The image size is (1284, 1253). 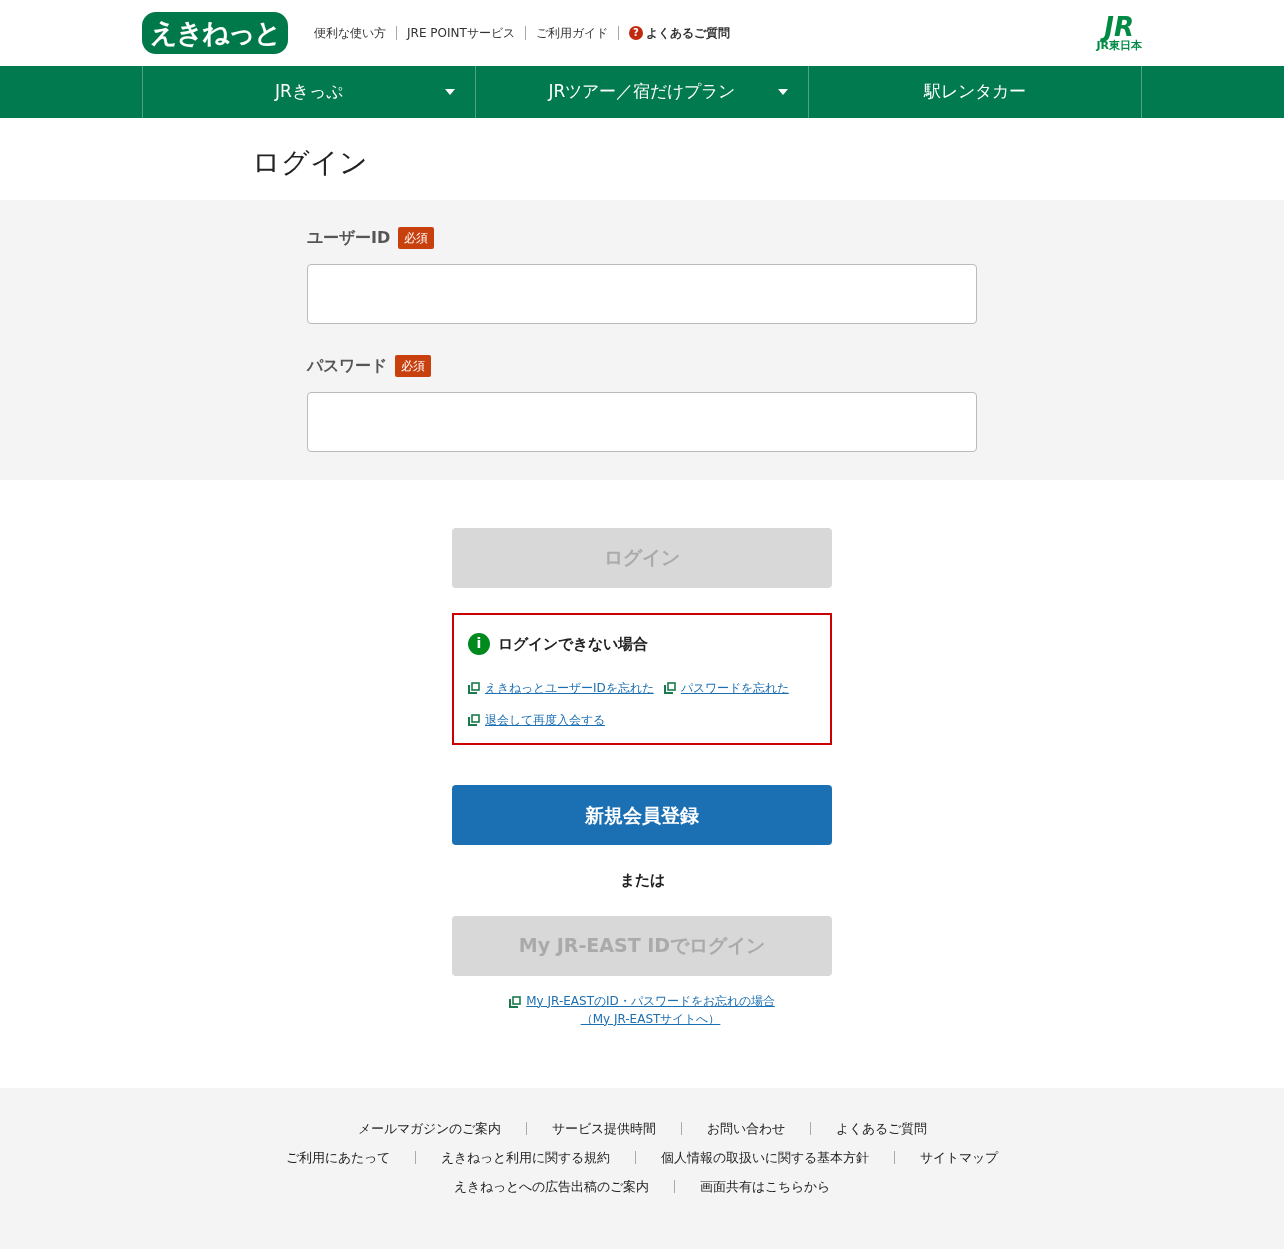 I want to click on footer-link: お問い合わせ, so click(x=745, y=1128).